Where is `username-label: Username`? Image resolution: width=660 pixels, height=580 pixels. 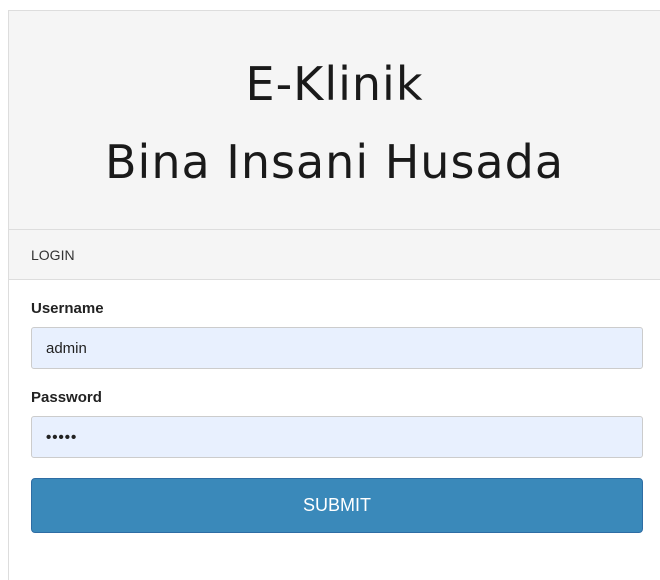 username-label: Username is located at coordinates (67, 308).